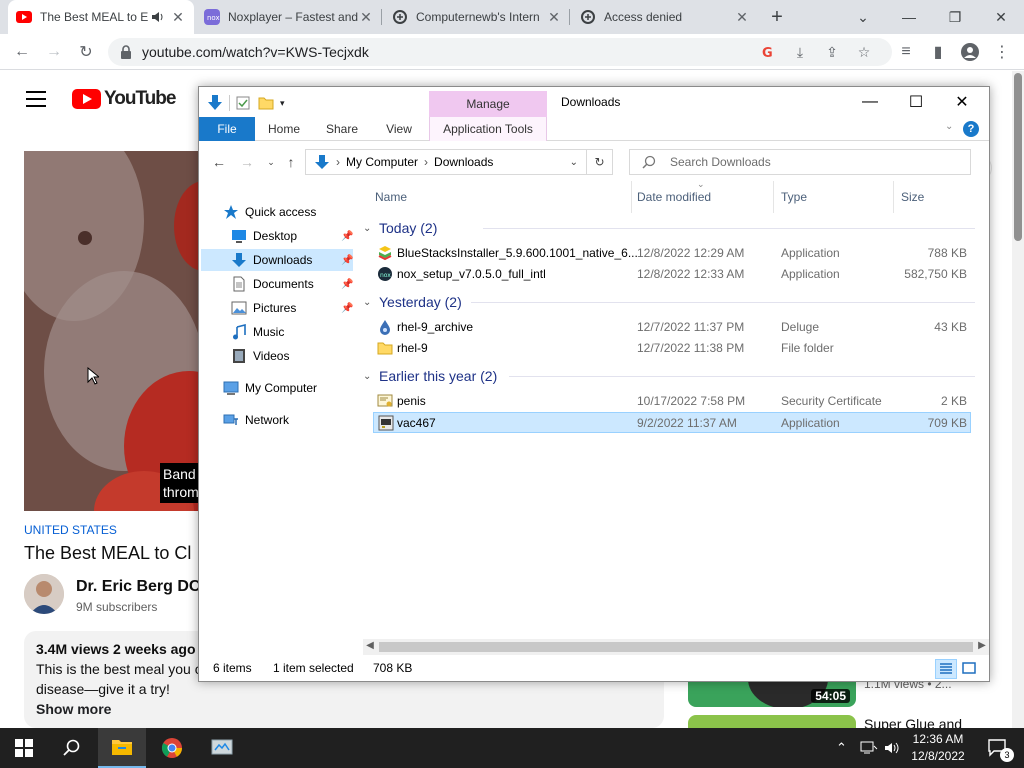  What do you see at coordinates (463, 162) in the screenshot?
I see `breadcrumb-item: Downloads` at bounding box center [463, 162].